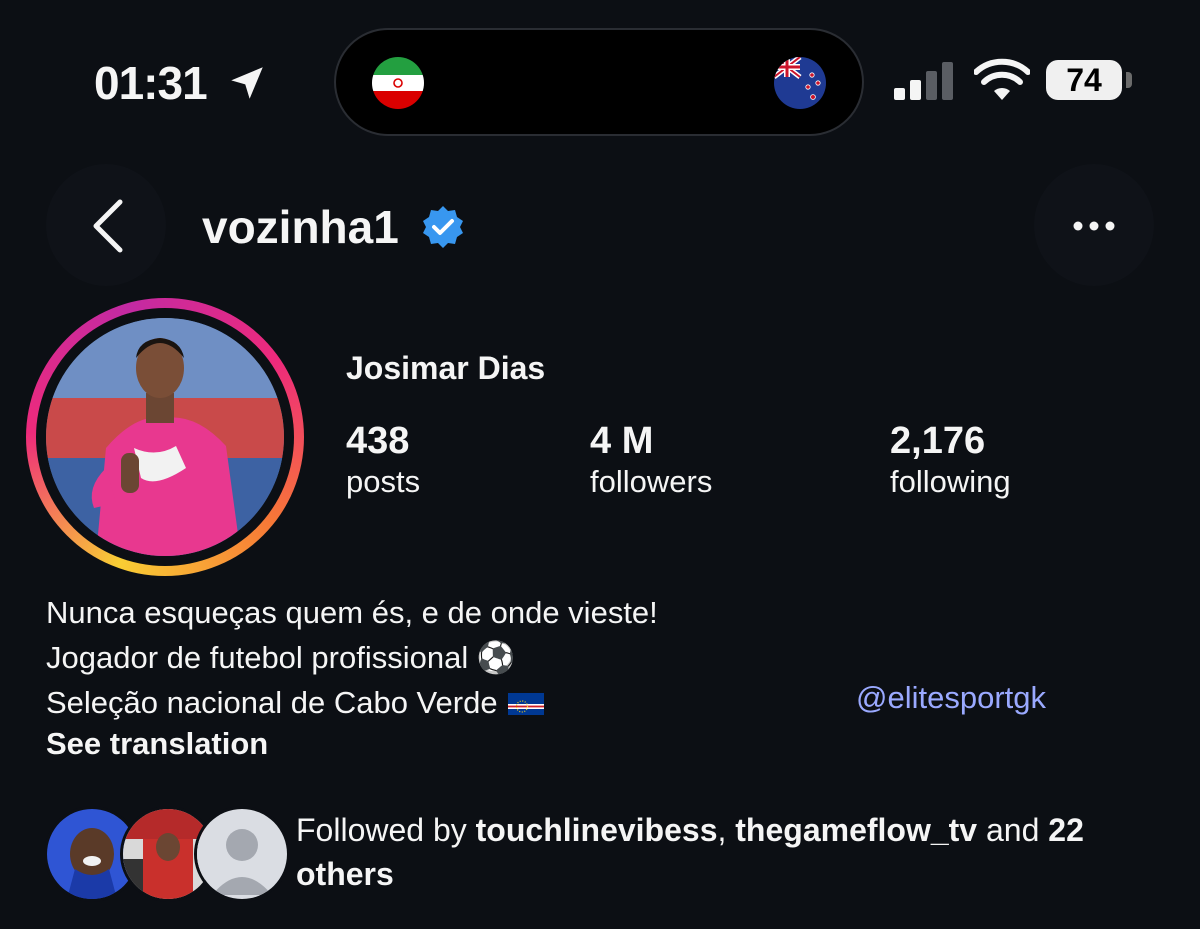 This screenshot has height=929, width=1200. I want to click on stat-posts-value: 438, so click(378, 441).